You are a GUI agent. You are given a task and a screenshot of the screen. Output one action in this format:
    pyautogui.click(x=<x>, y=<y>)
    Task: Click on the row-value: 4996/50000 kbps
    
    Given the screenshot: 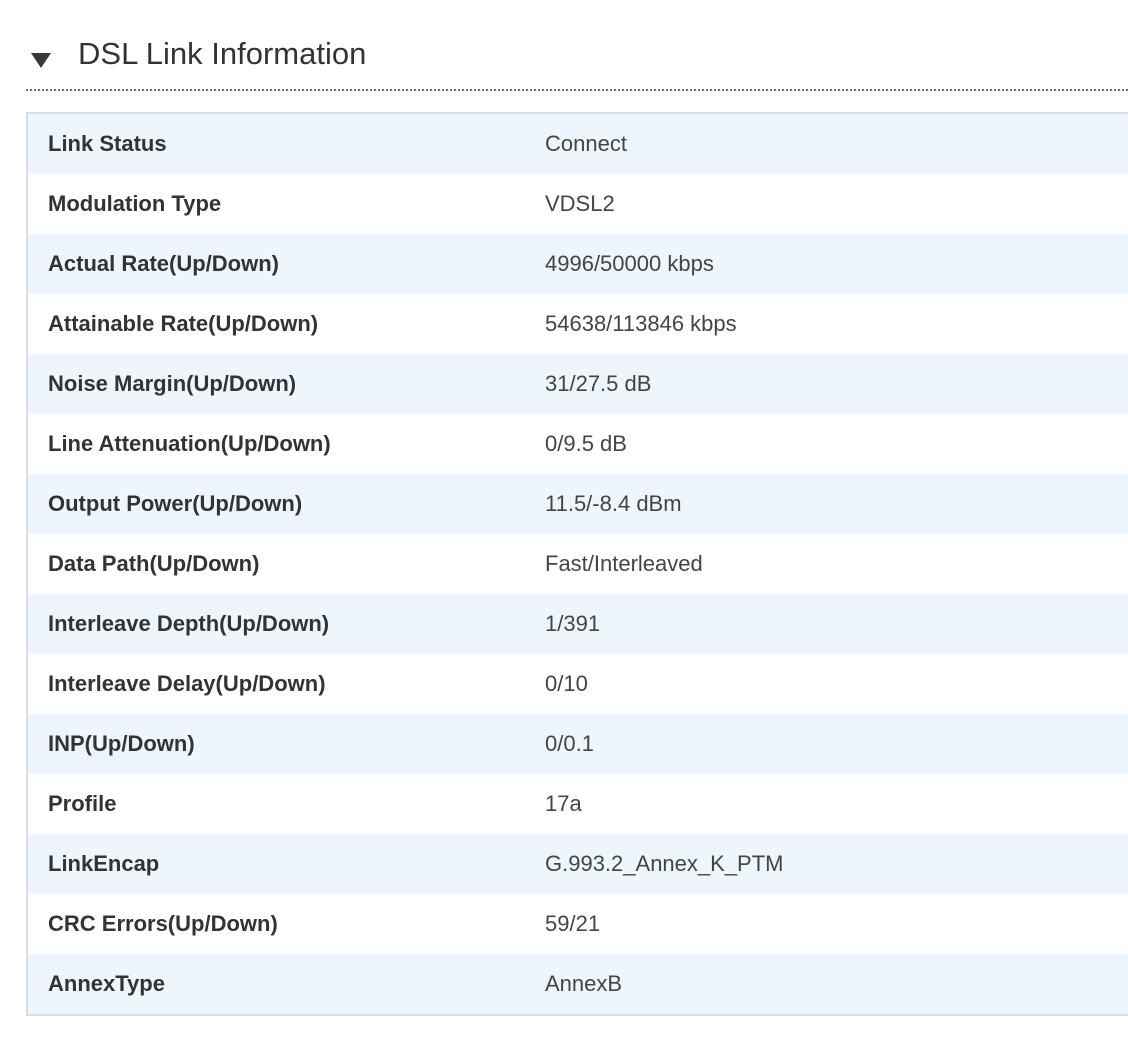 What is the action you would take?
    pyautogui.click(x=629, y=263)
    